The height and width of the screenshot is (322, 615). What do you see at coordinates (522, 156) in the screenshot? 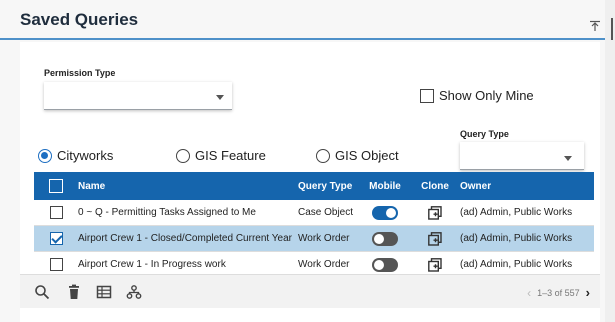
I see `query-type-select` at bounding box center [522, 156].